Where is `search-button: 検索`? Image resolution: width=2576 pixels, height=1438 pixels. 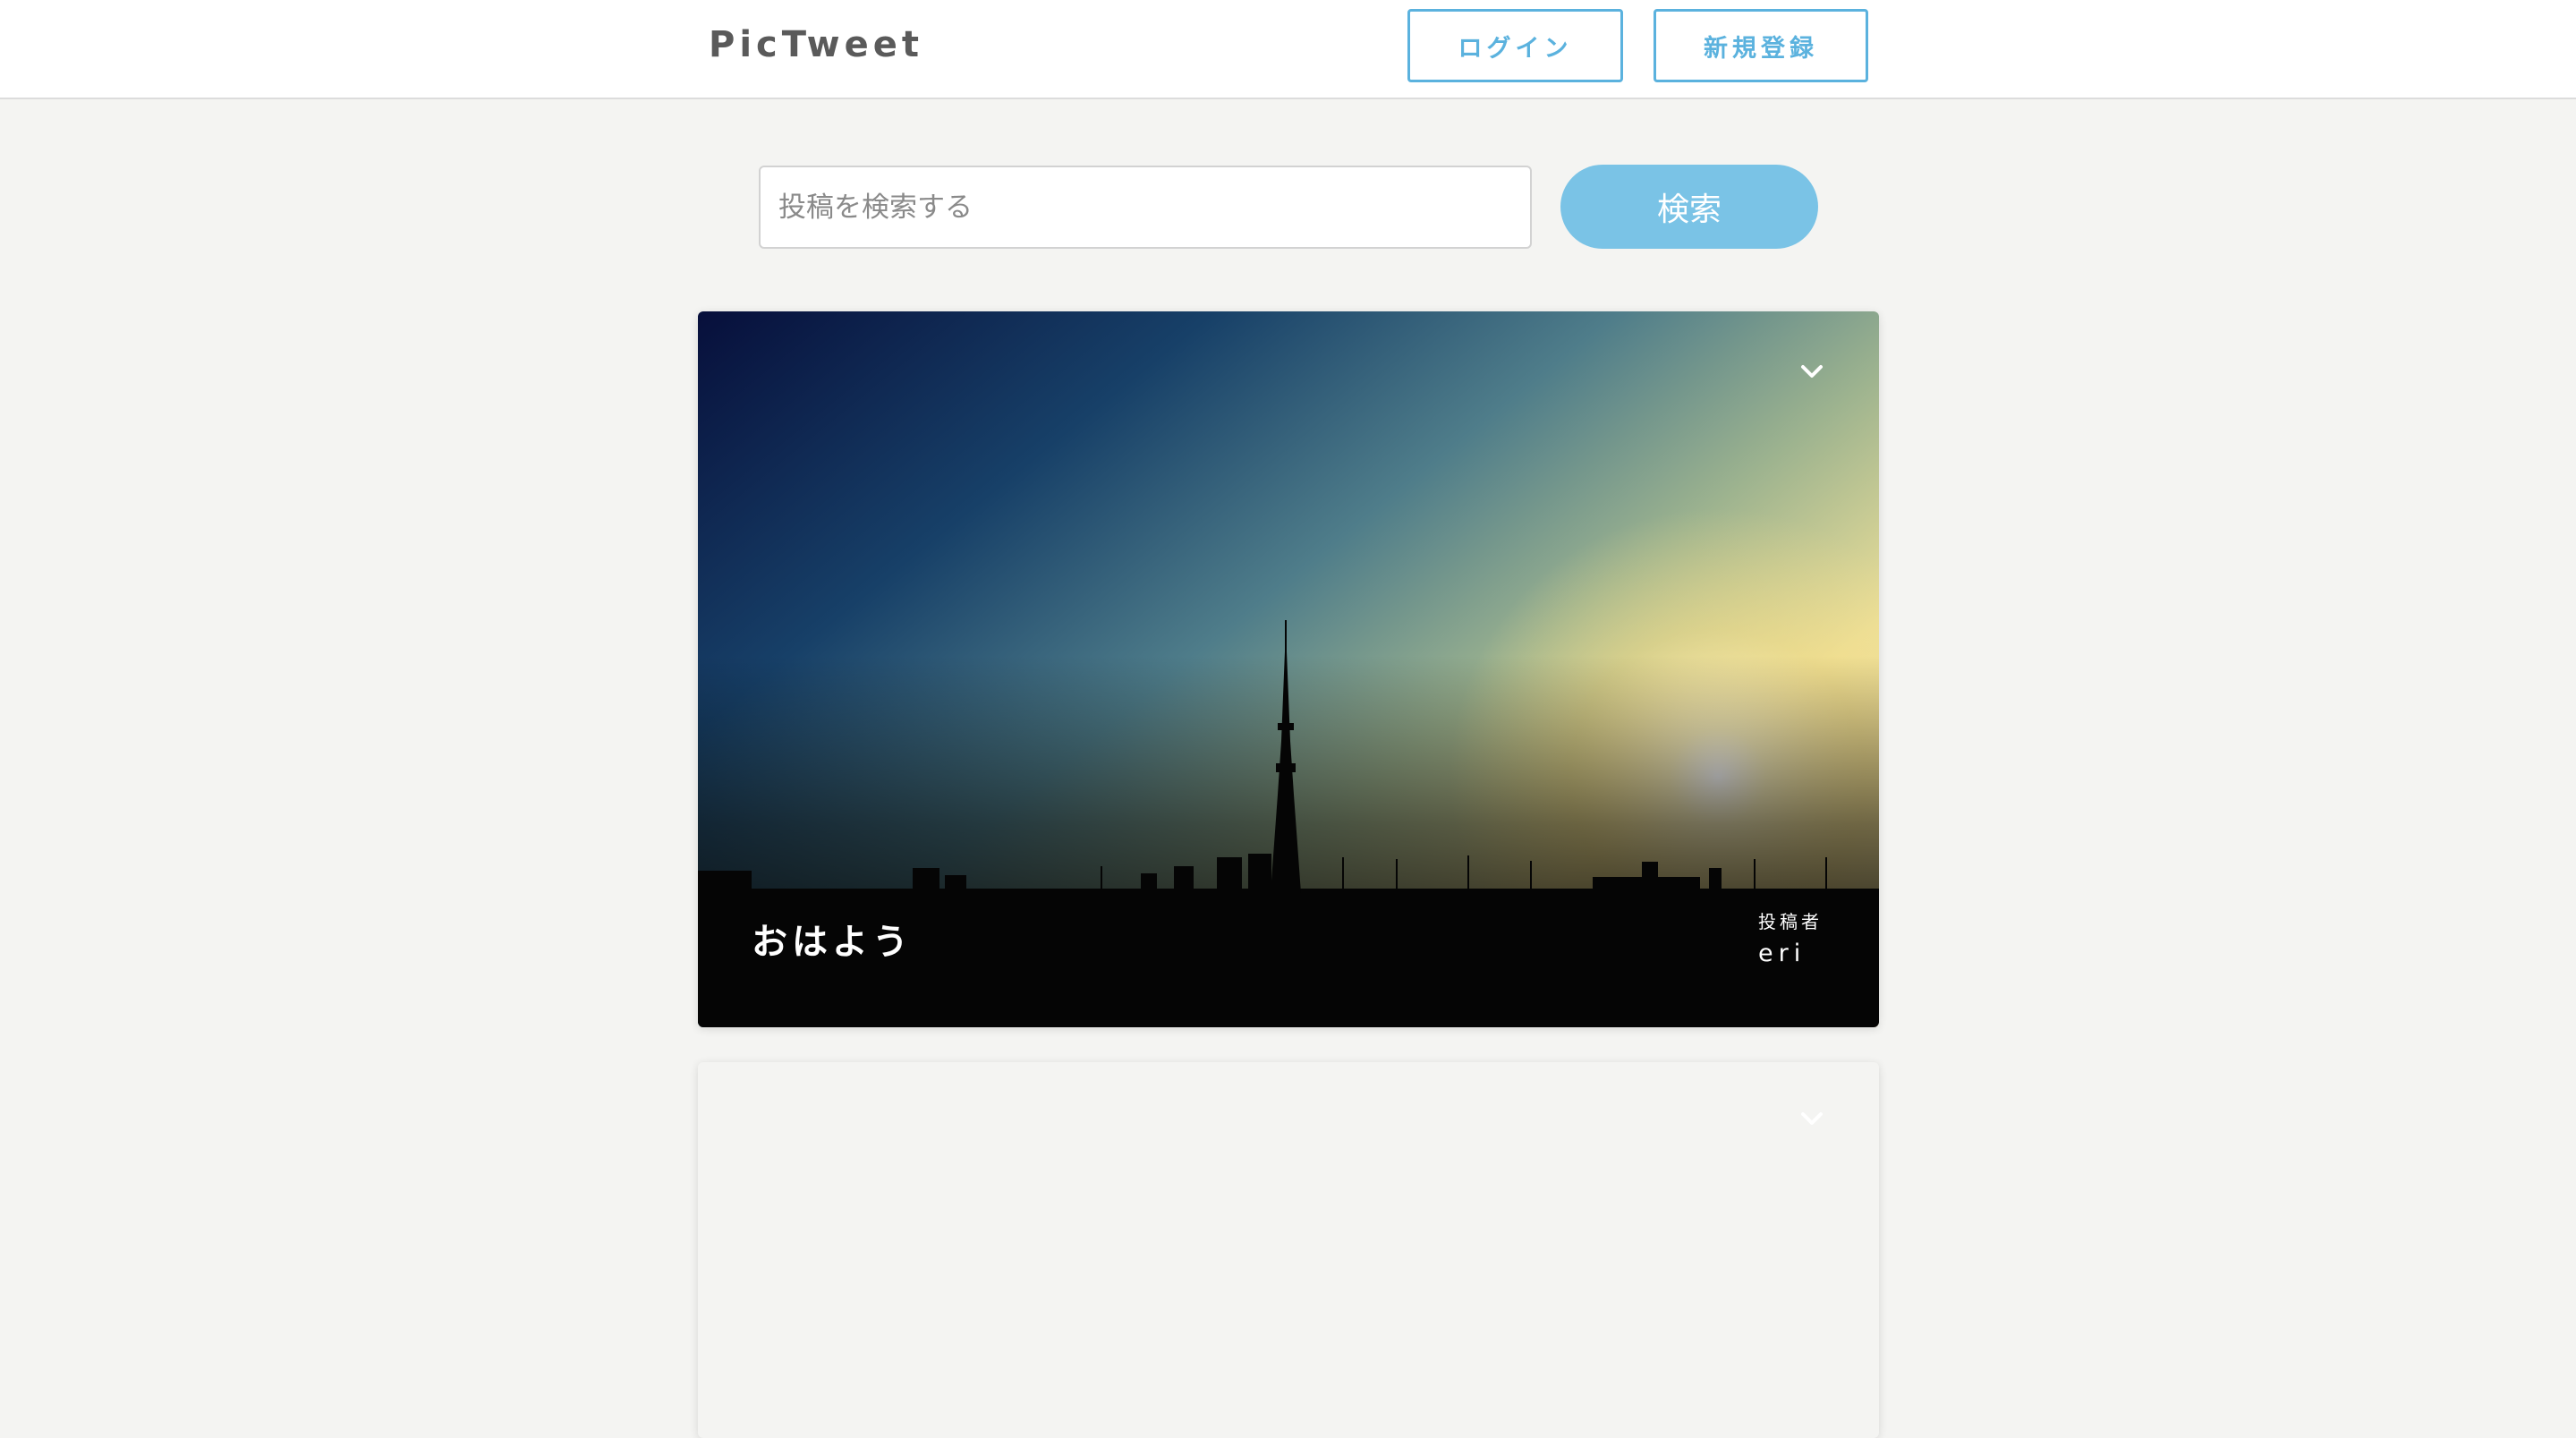
search-button: 検索 is located at coordinates (1689, 207).